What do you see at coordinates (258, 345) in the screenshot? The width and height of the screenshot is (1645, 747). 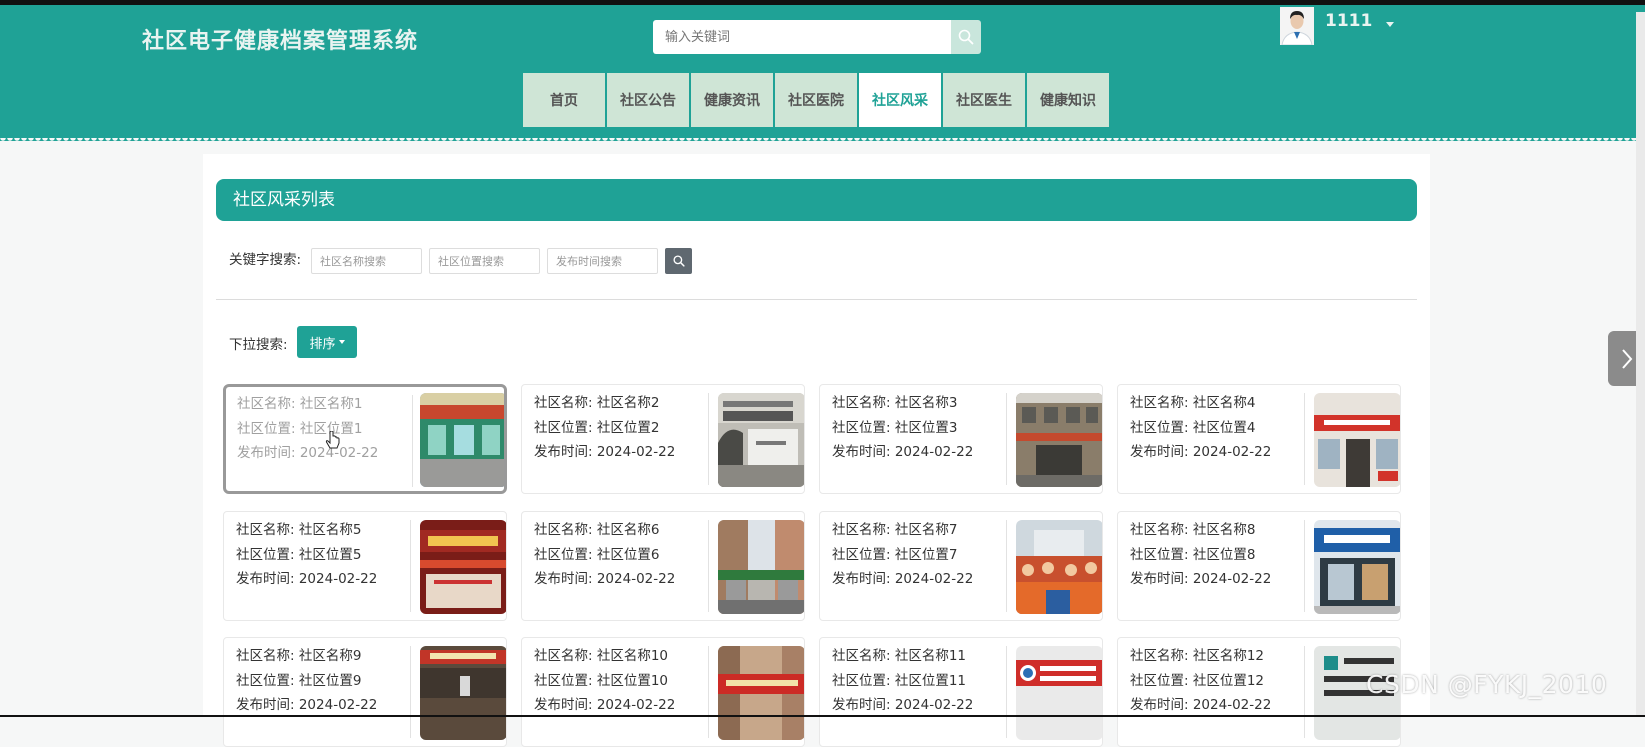 I see `dropdown-search-label: 下拉搜索:` at bounding box center [258, 345].